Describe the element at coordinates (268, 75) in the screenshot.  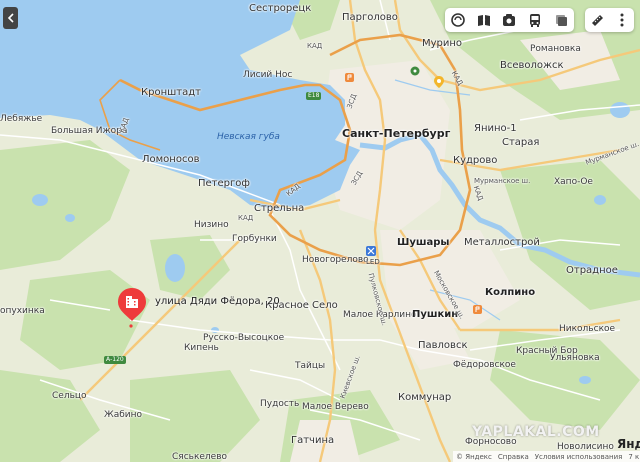
I see `label-lisiy-nos: Лисий Нос` at that location.